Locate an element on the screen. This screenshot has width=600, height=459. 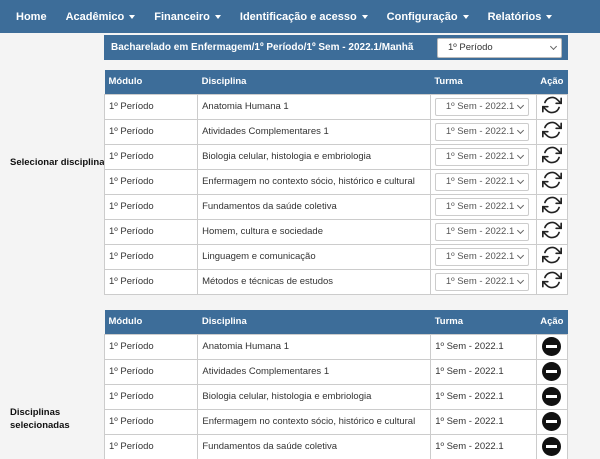
nav-financeiro: Financeiro is located at coordinates (187, 17).